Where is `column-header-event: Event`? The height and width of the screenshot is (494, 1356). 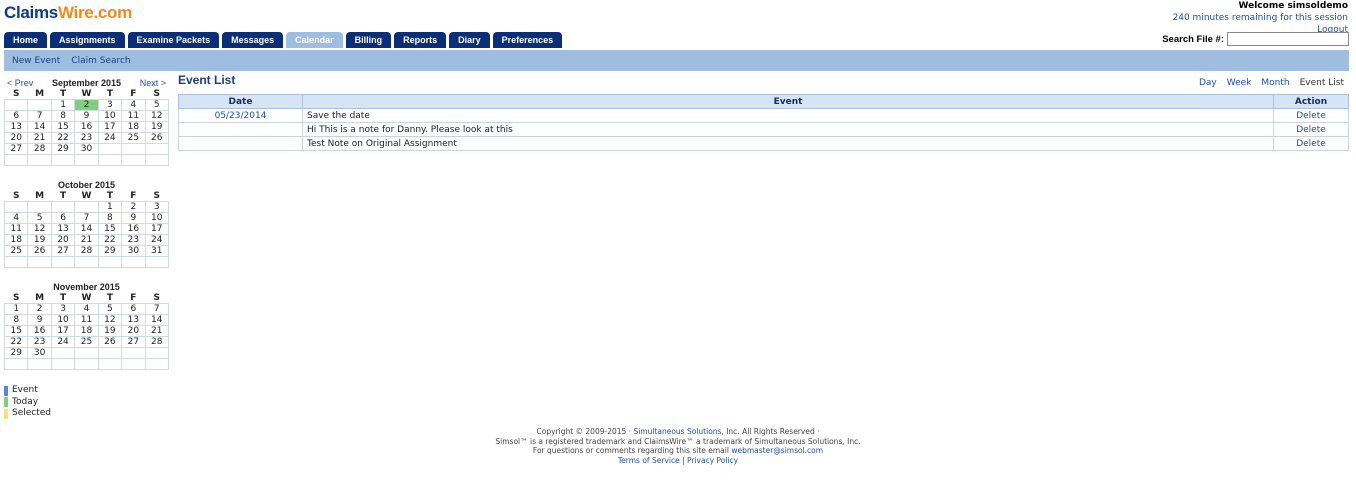
column-header-event: Event is located at coordinates (788, 101).